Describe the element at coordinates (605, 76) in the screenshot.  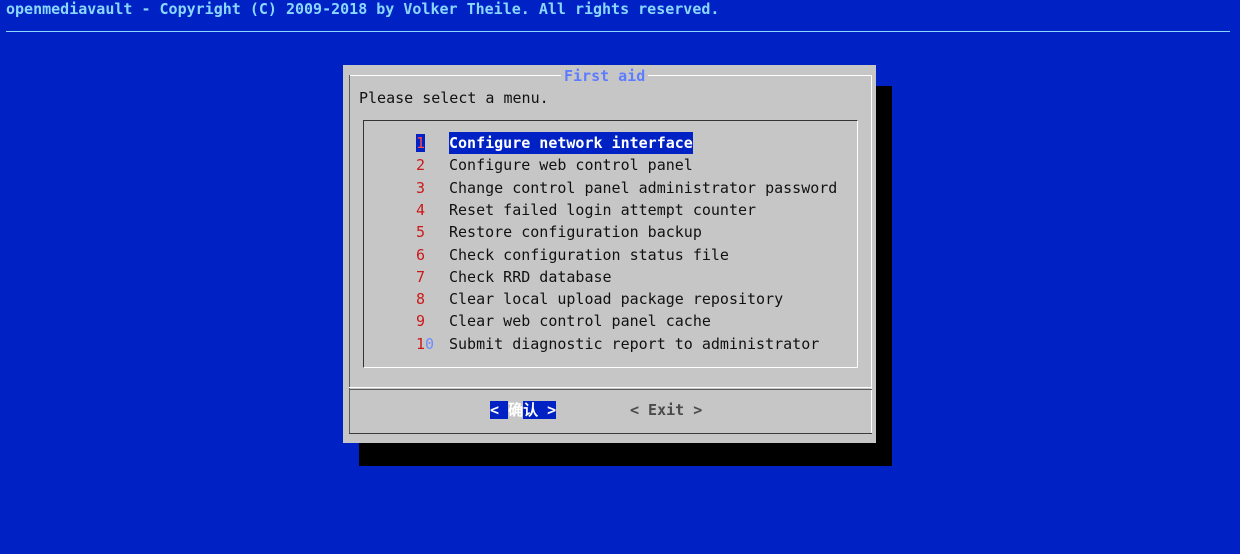
I see `dialog-title: First aid` at that location.